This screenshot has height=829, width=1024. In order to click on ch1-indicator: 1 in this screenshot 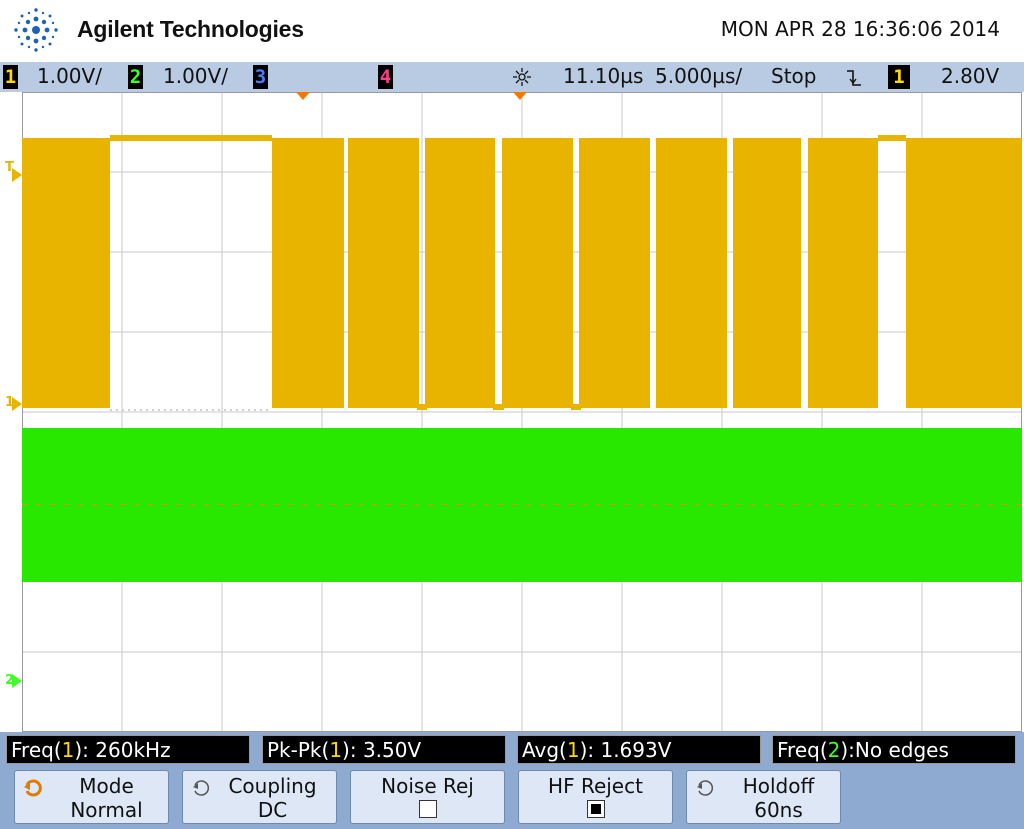, I will do `click(10, 77)`.